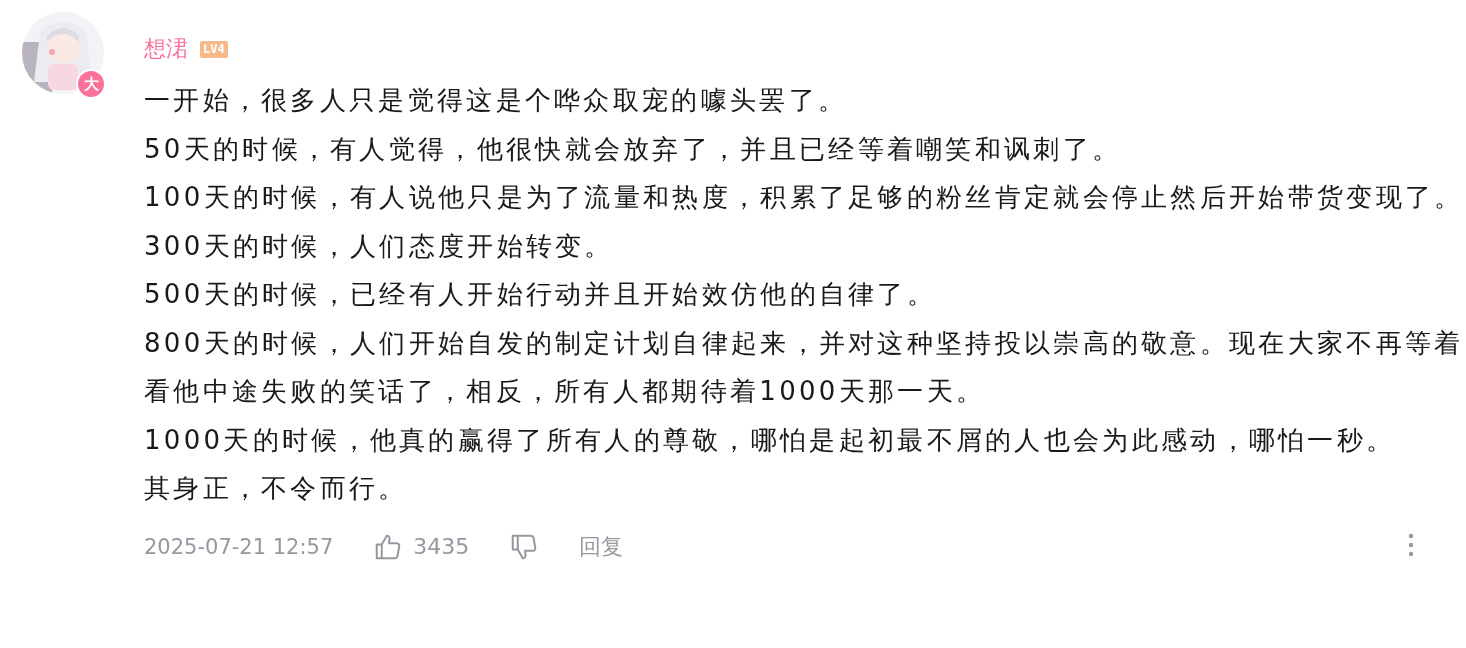  What do you see at coordinates (770, 440) in the screenshot?
I see `comment-text: 1000天的时候，他真的赢得了所有人的尊敬，哪怕是起初最不屑的人也会为此感动，哪怕一秒。` at bounding box center [770, 440].